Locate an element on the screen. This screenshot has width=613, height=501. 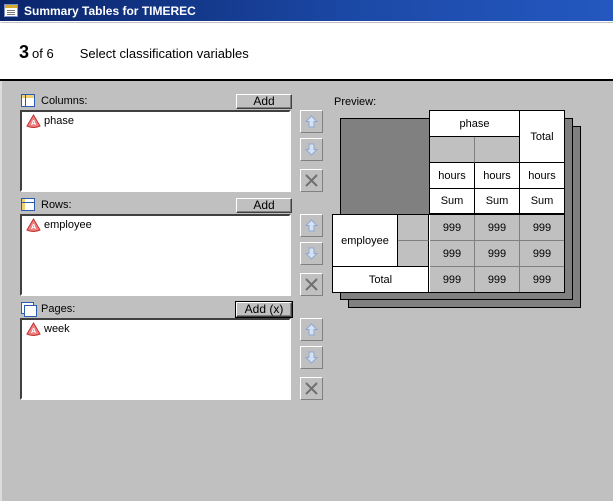
rows-move-down-button is located at coordinates (311, 253).